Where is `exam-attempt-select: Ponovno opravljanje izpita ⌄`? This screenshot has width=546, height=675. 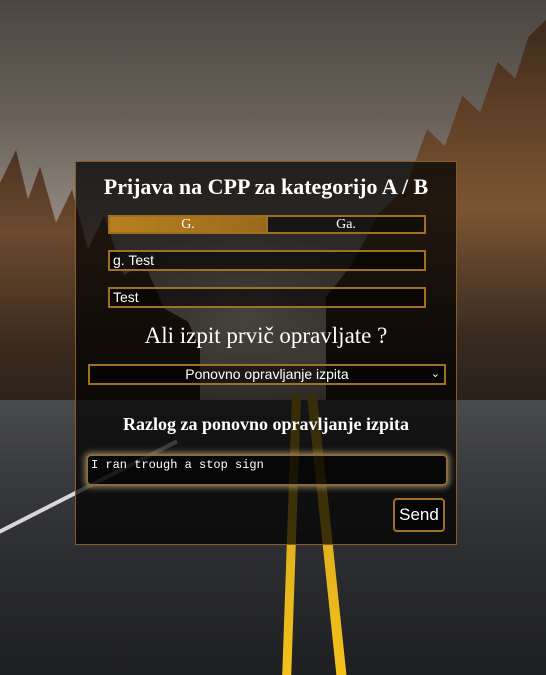 exam-attempt-select: Ponovno opravljanje izpita ⌄ is located at coordinates (267, 374).